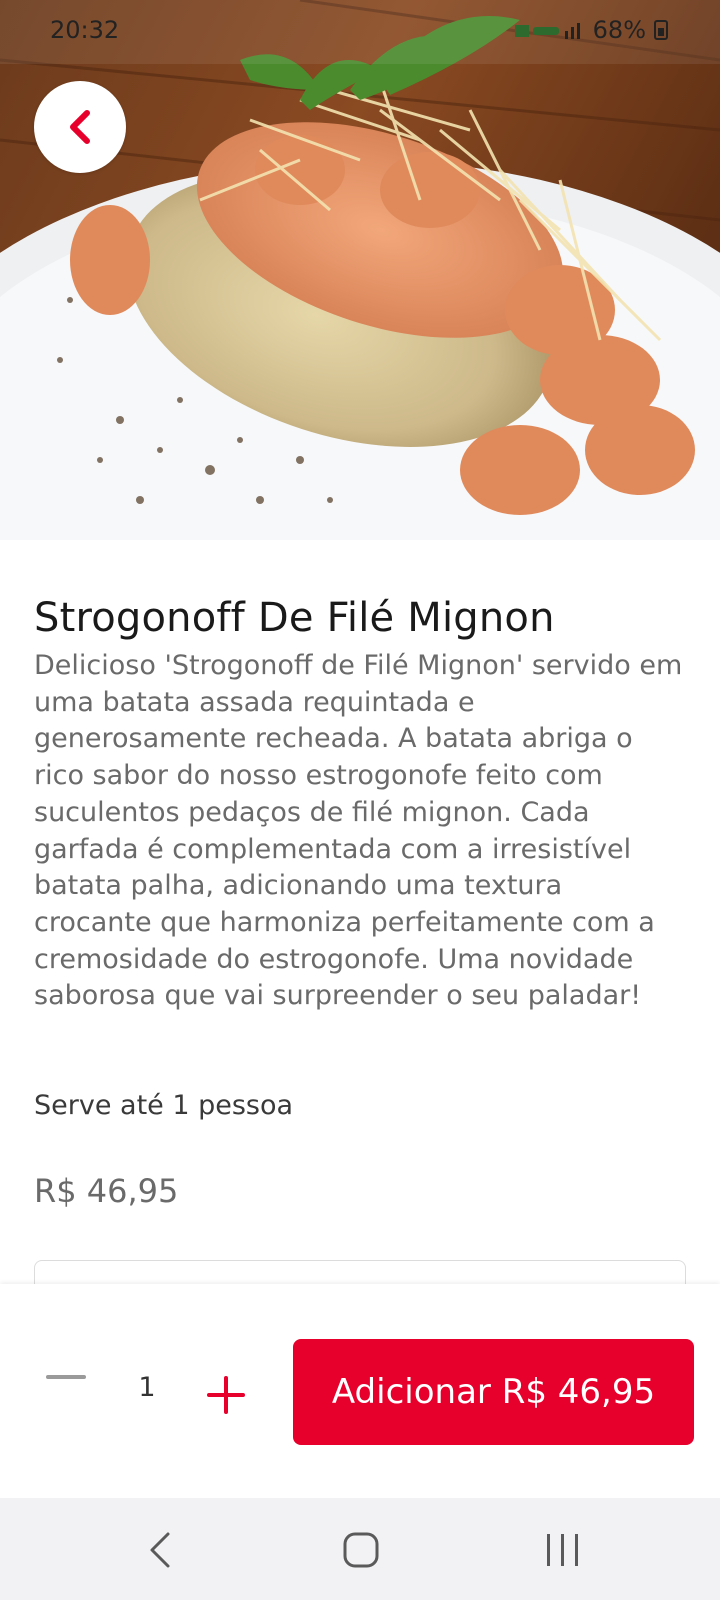 The image size is (720, 1600). I want to click on system-nav-bar, so click(360, 1549).